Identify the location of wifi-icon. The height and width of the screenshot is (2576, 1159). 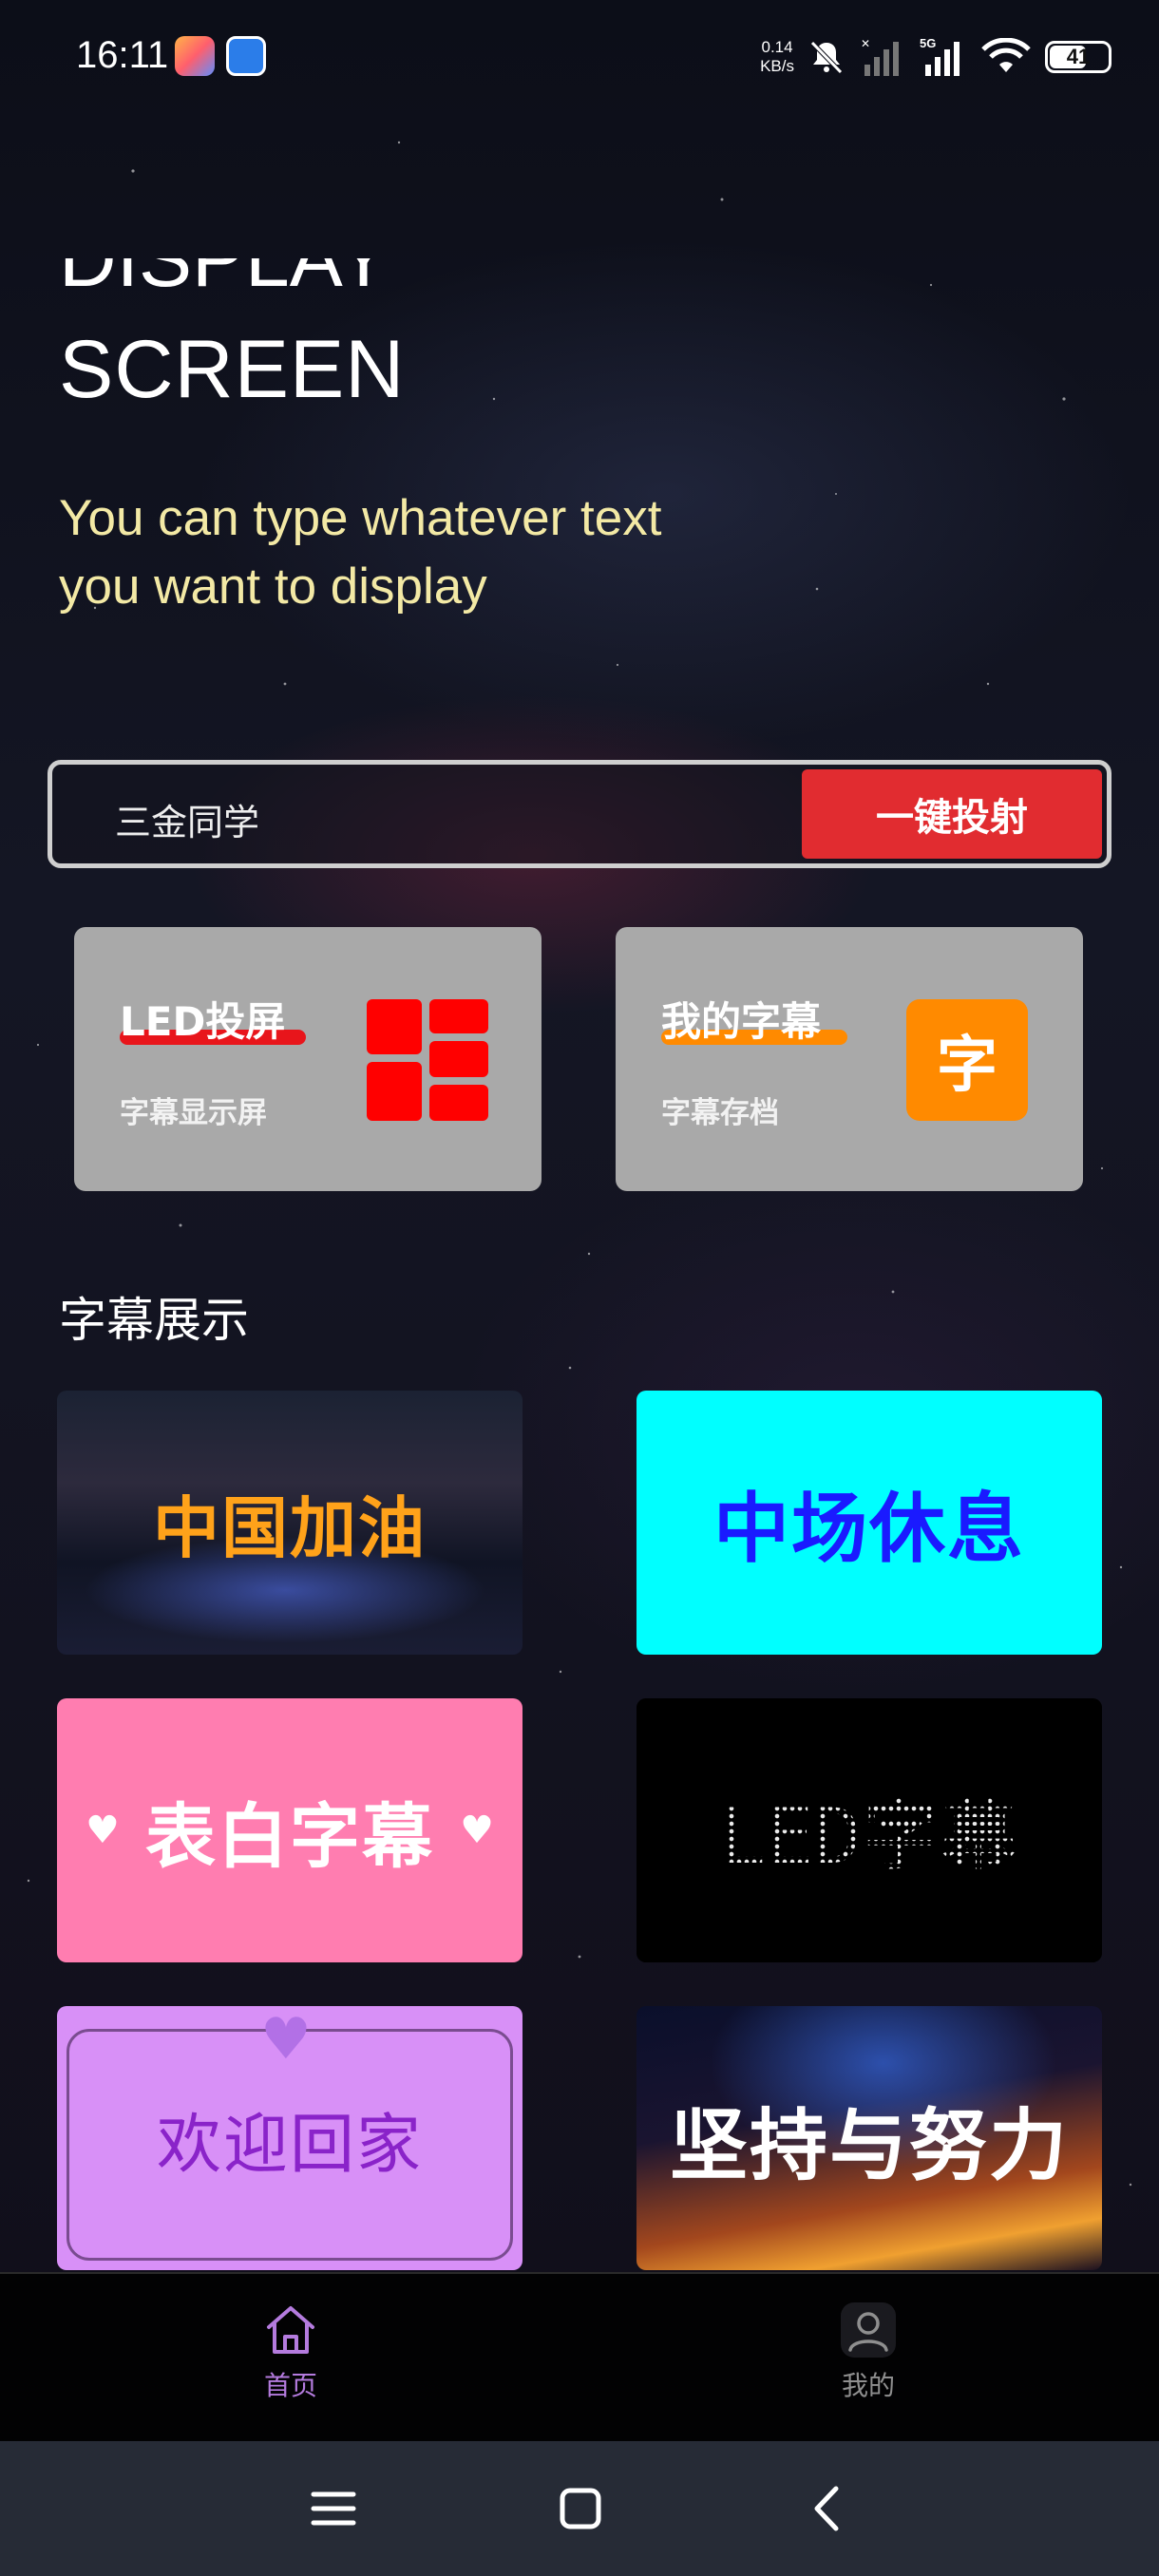
(1006, 55).